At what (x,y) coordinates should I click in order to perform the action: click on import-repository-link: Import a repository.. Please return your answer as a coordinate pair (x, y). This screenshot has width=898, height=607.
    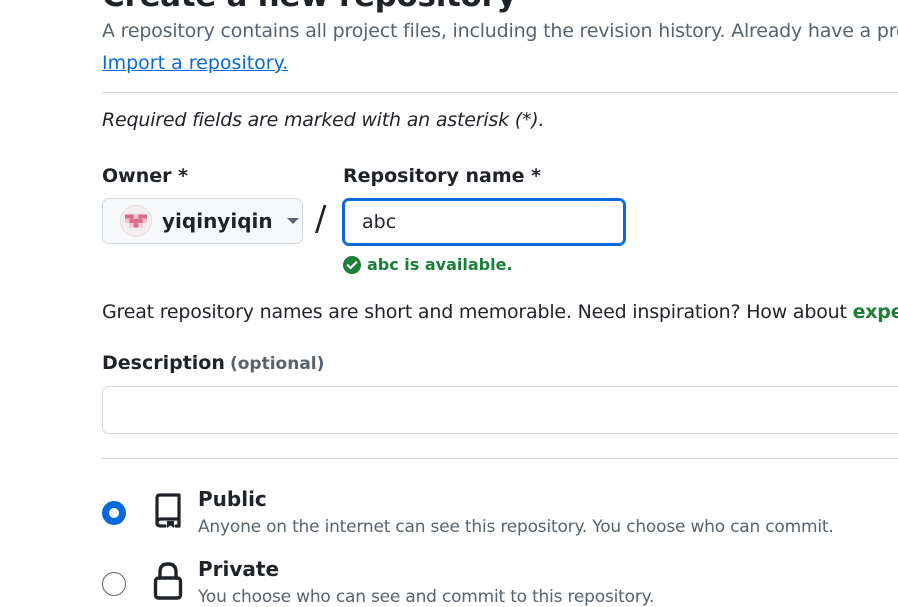
    Looking at the image, I should click on (195, 63).